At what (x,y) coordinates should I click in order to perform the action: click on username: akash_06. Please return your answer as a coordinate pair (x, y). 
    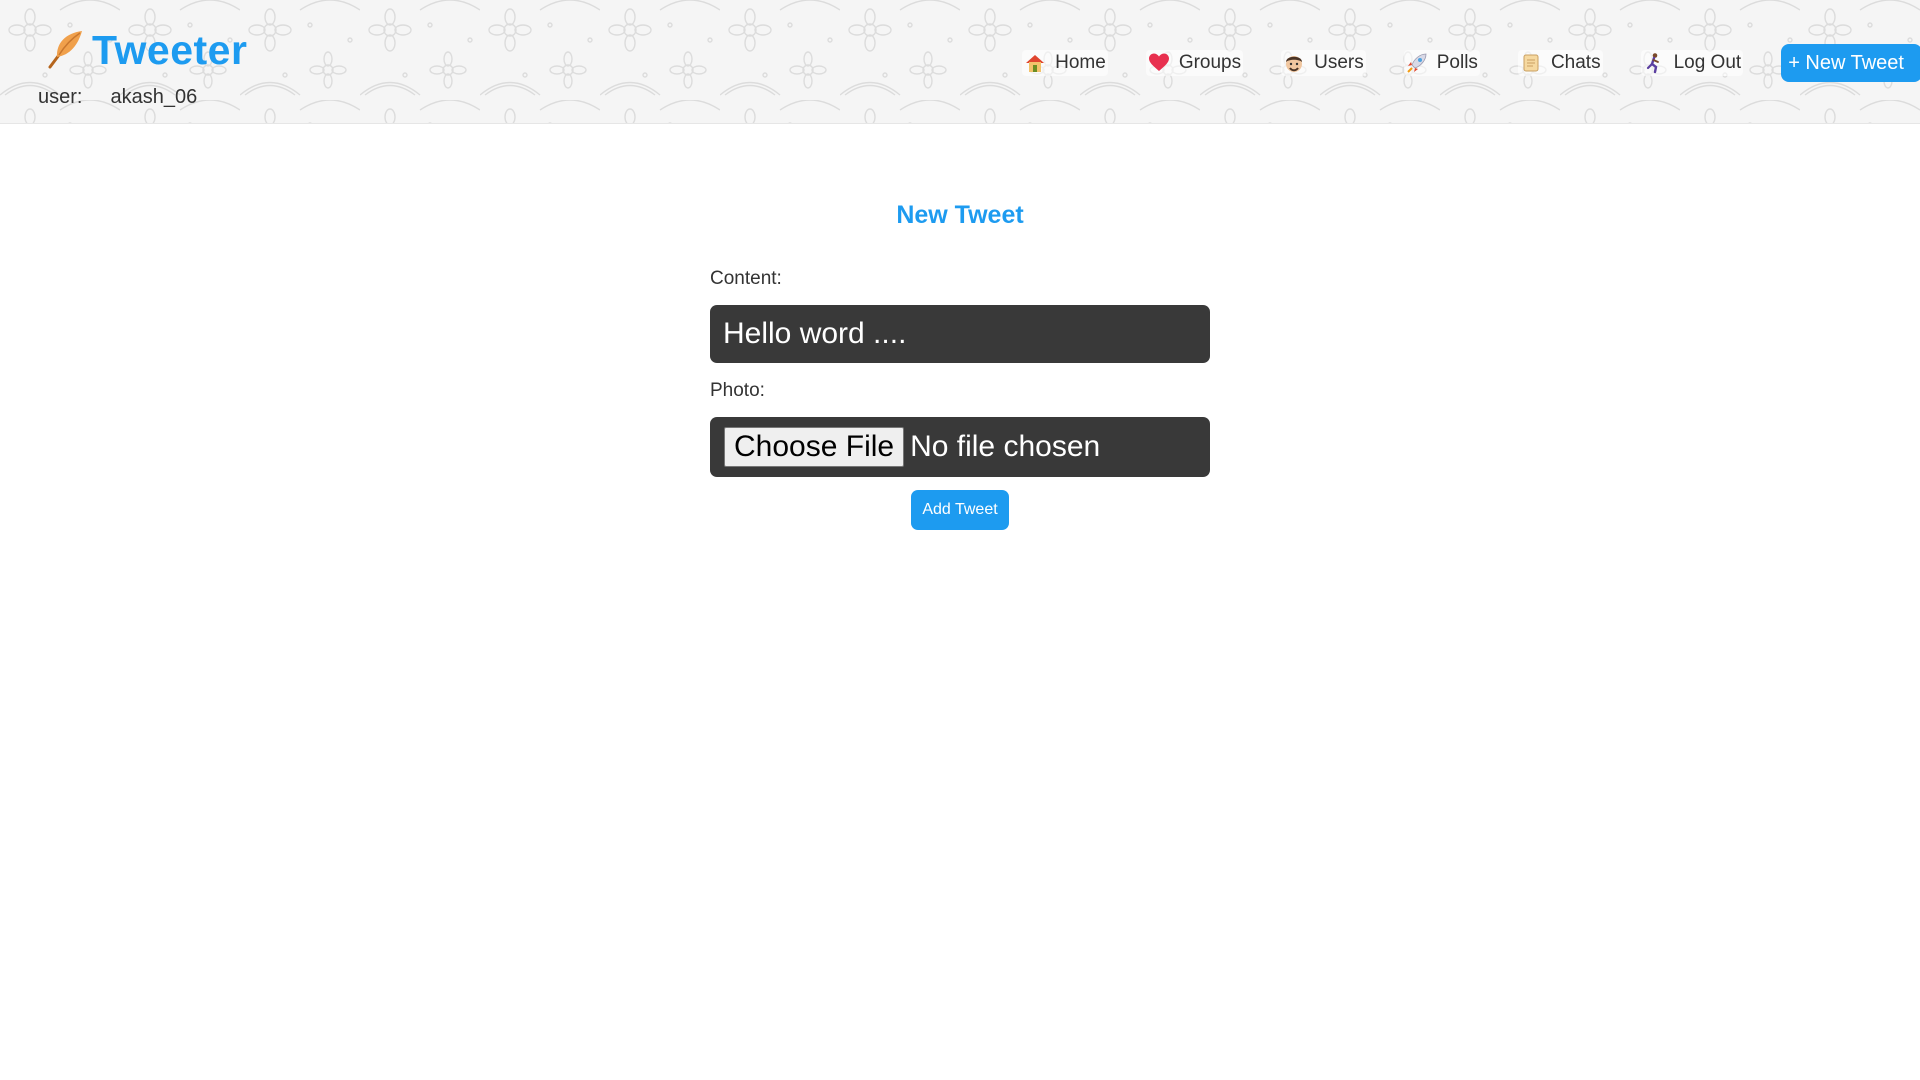
    Looking at the image, I should click on (154, 97).